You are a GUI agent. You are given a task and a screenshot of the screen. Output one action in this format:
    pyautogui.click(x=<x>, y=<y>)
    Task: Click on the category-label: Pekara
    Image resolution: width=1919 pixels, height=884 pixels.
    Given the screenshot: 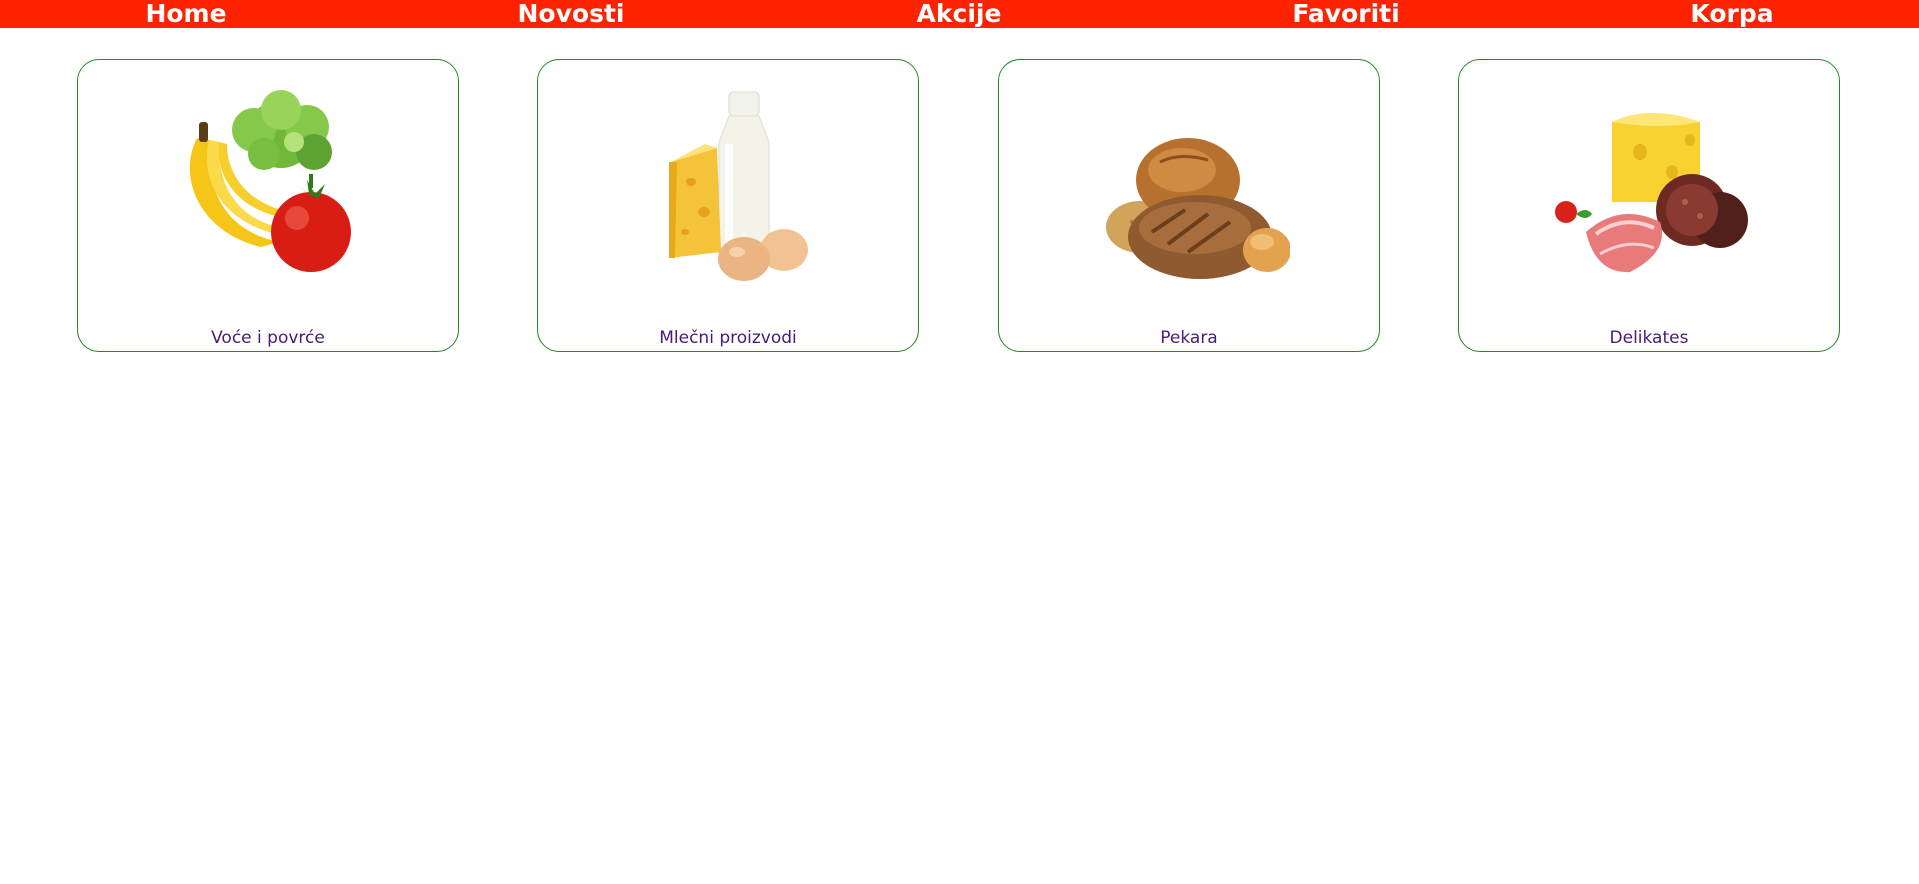 What is the action you would take?
    pyautogui.click(x=1189, y=338)
    